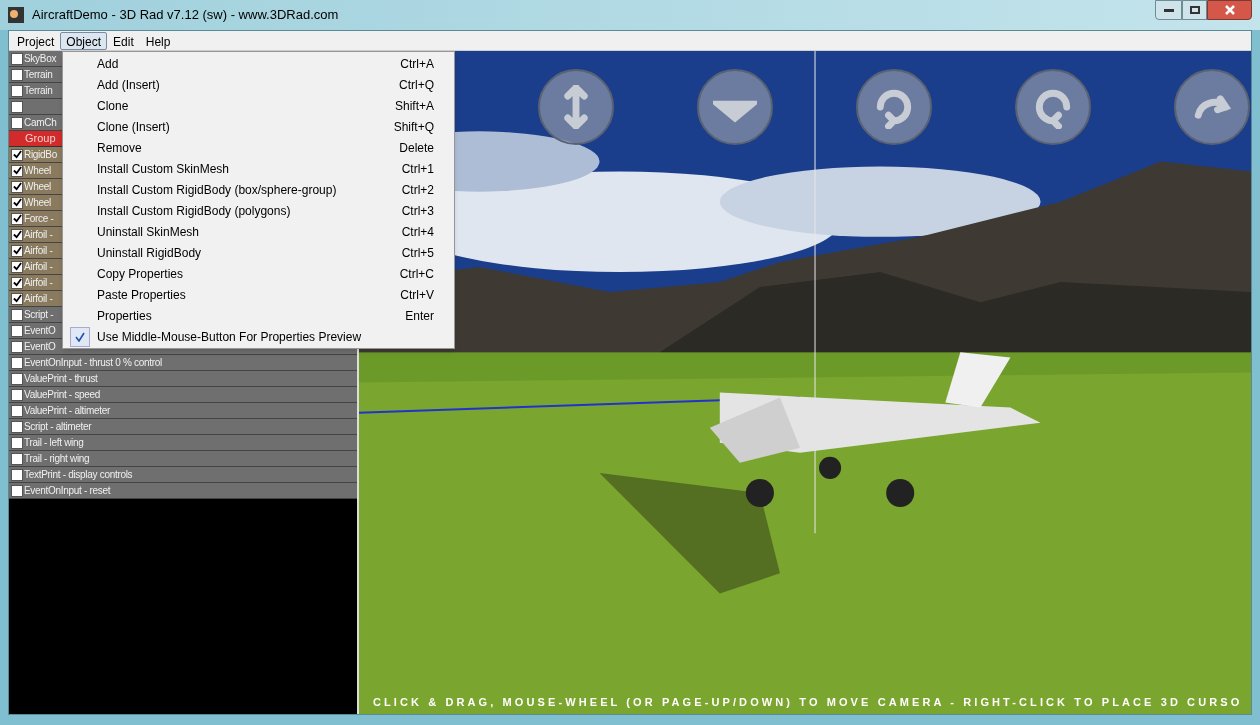 This screenshot has width=1260, height=725. What do you see at coordinates (229, 337) in the screenshot?
I see `menu-entry-label: Use Middle-Mouse-Button For Properties Preview` at bounding box center [229, 337].